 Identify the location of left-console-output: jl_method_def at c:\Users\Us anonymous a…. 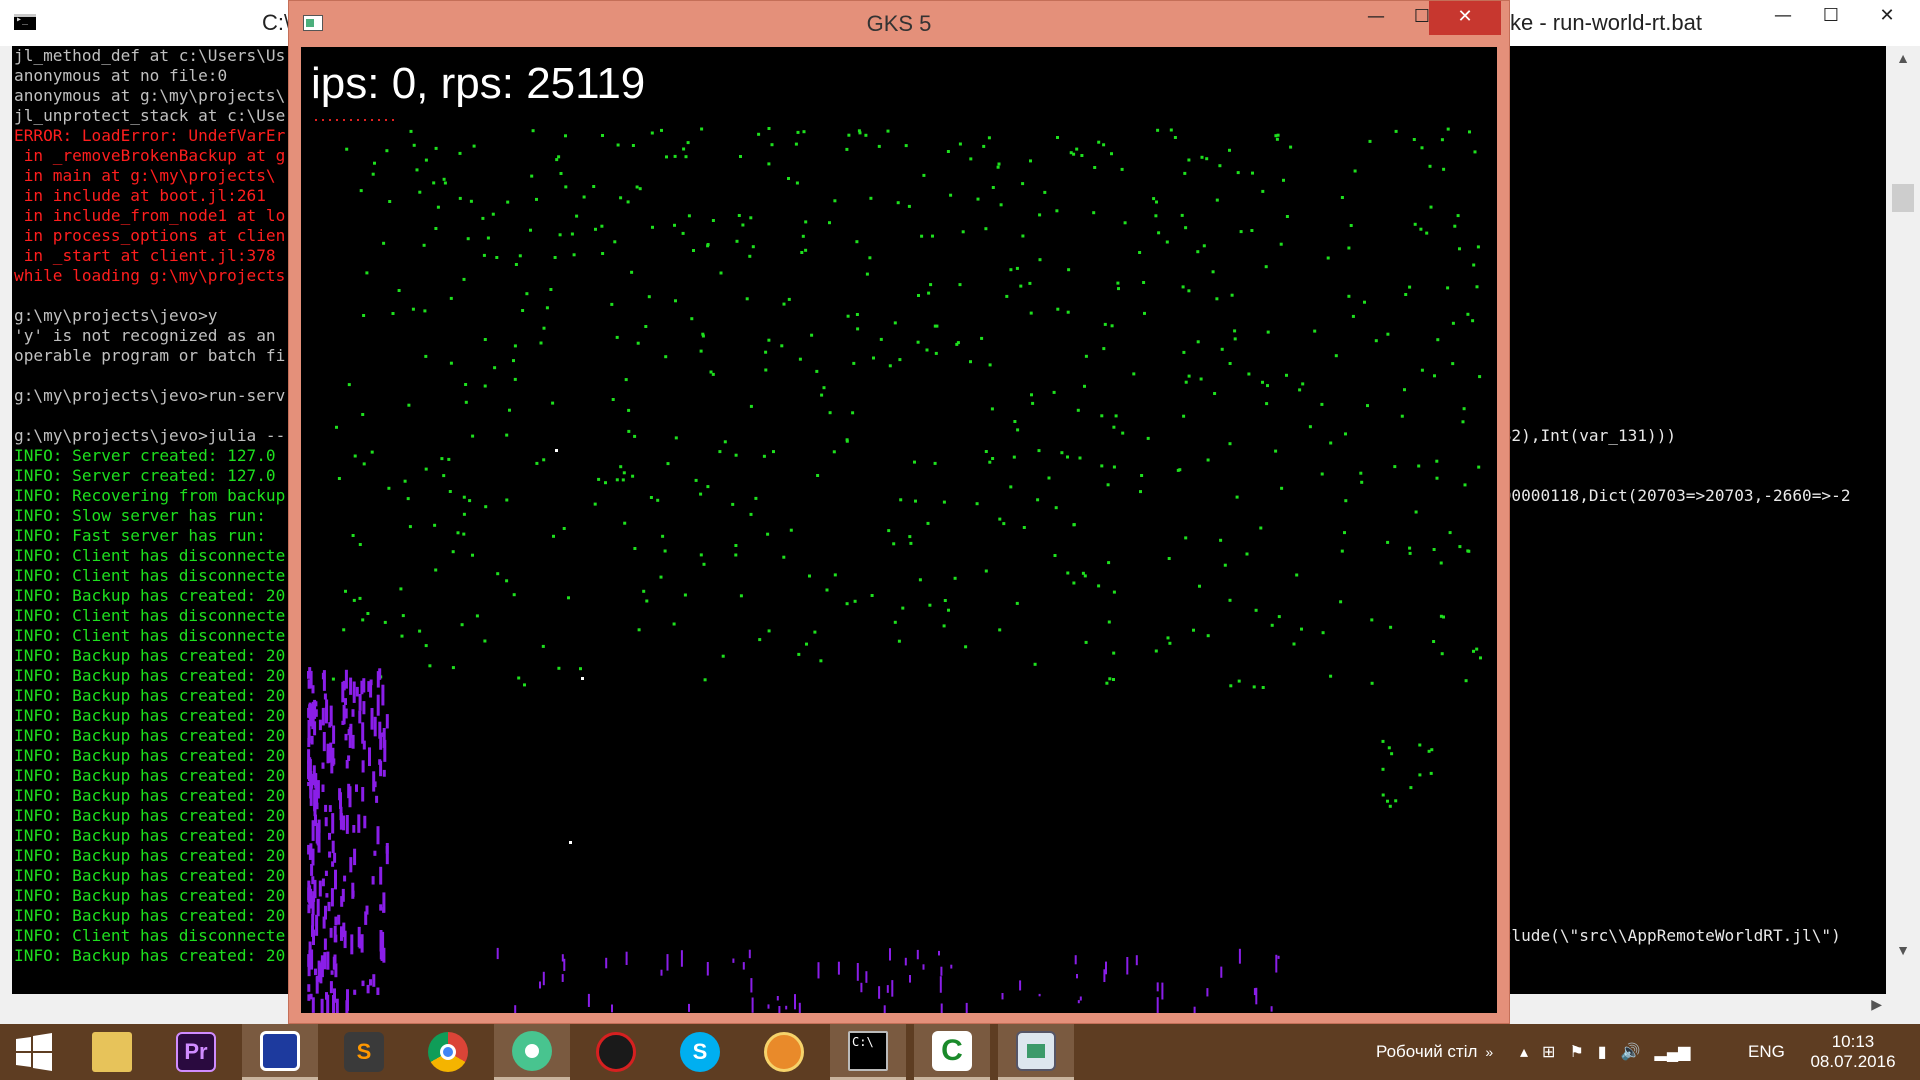
(166, 520).